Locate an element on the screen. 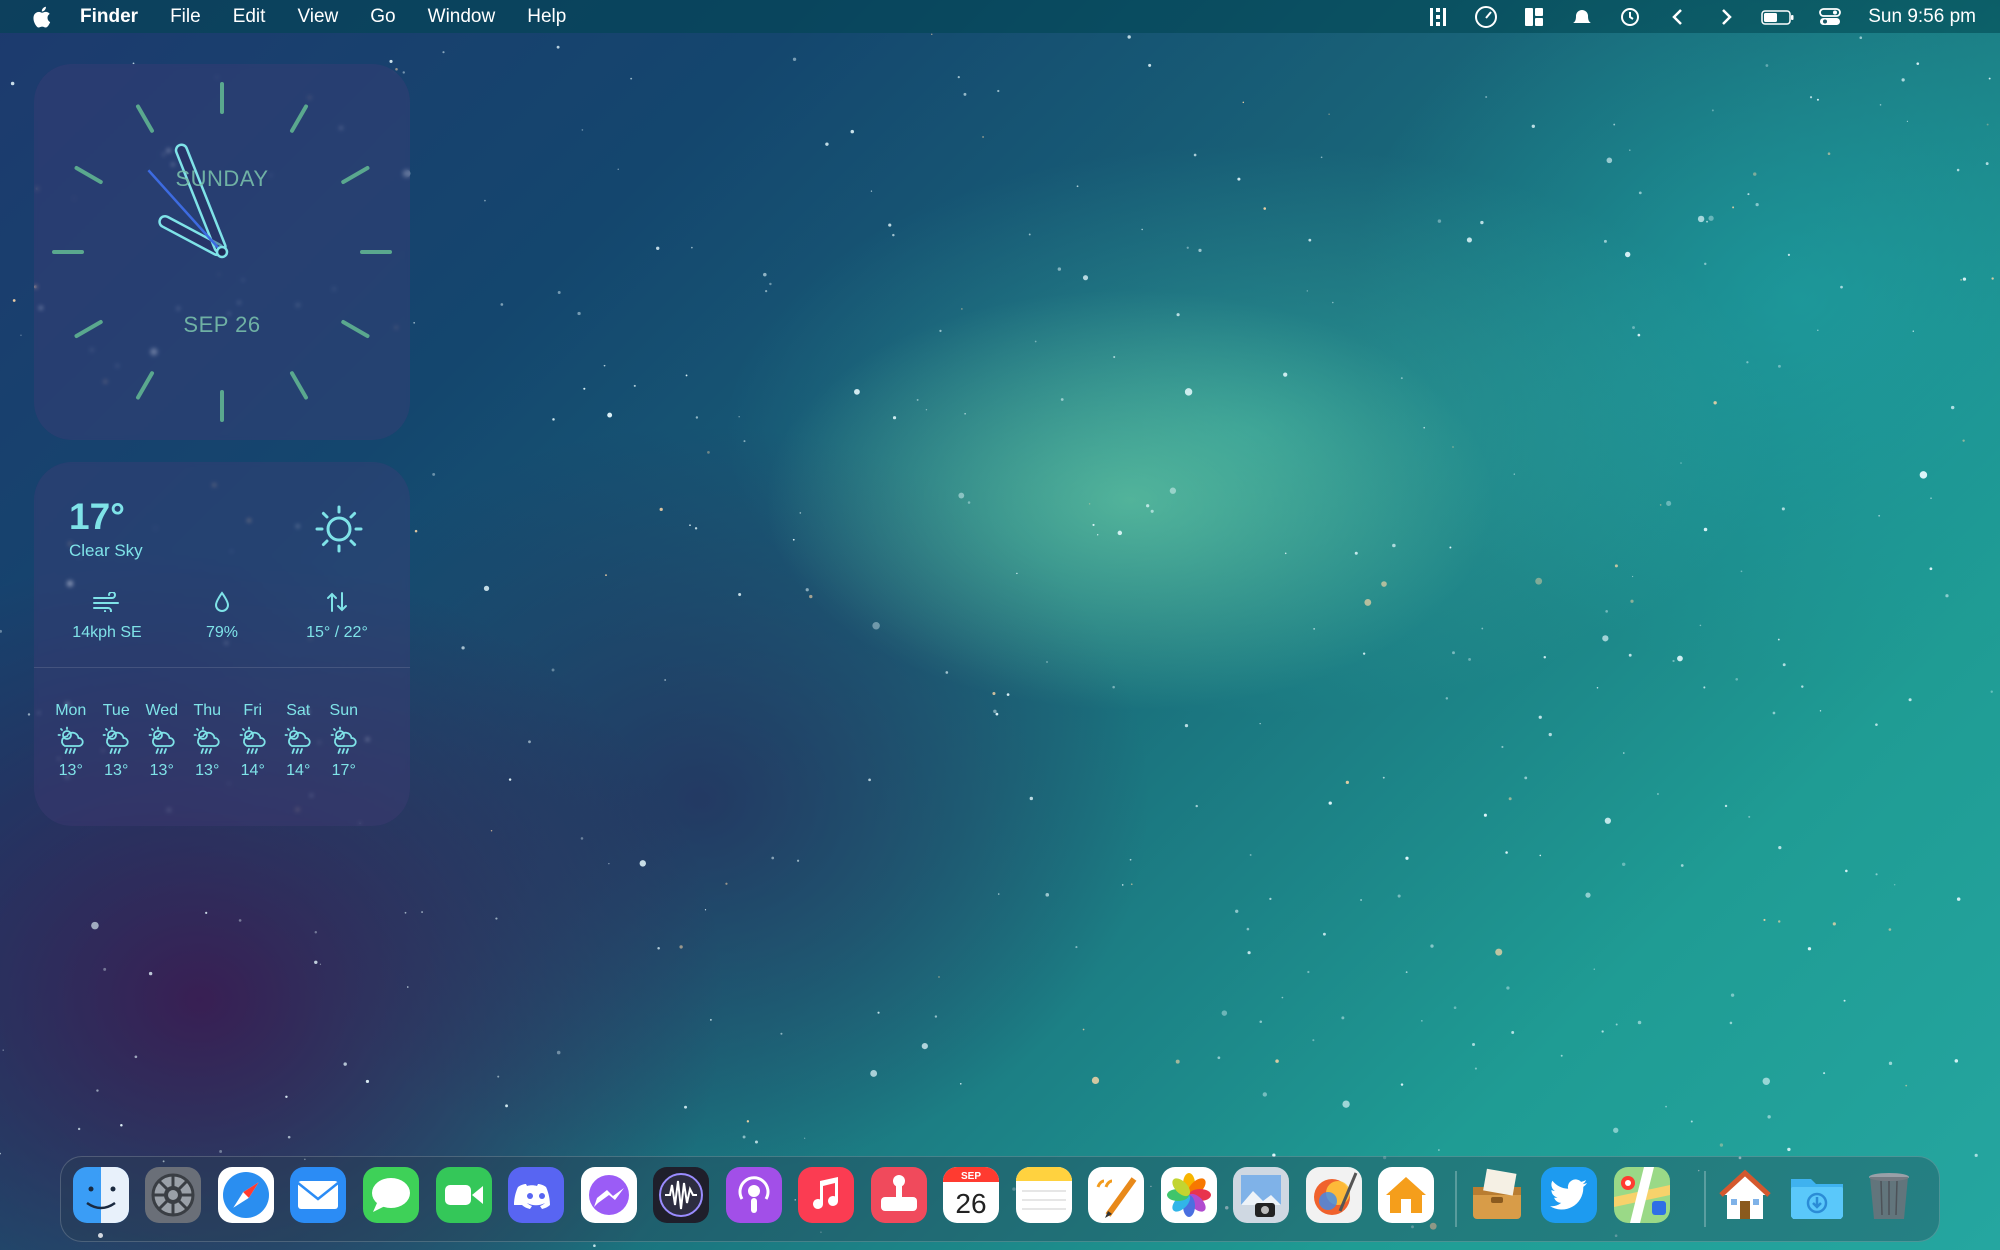 The width and height of the screenshot is (2000, 1250). forecast-day-fri: Fri 14° is located at coordinates (253, 741).